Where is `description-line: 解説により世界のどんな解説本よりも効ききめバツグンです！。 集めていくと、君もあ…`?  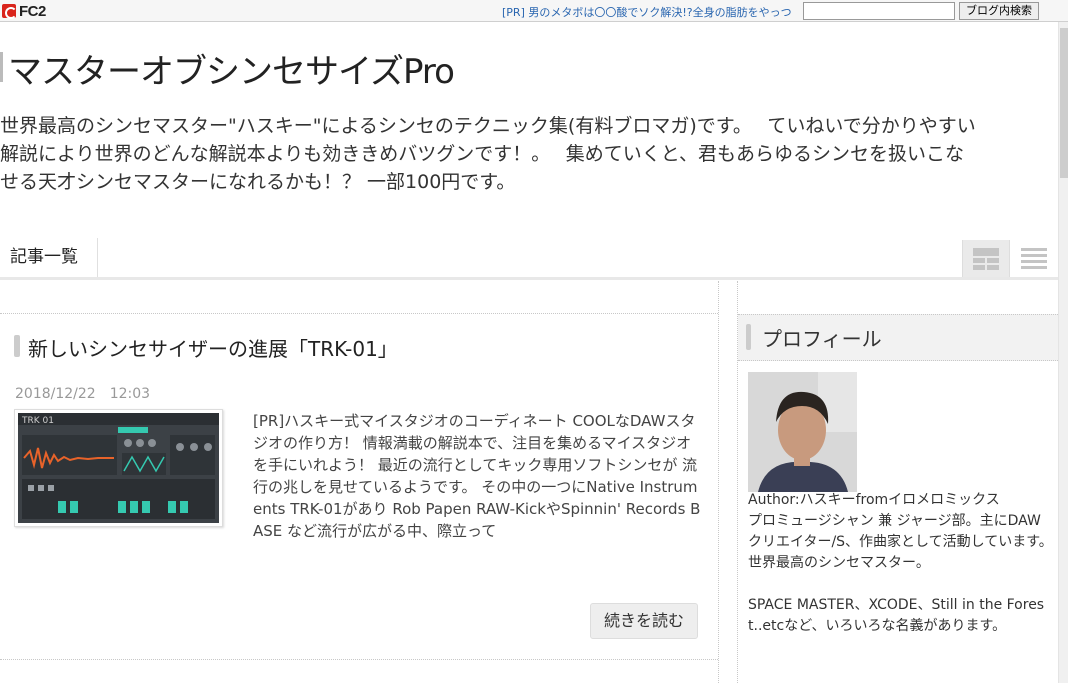 description-line: 解説により世界のどんな解説本よりも効ききめバツグンです！。 集めていくと、君もあ… is located at coordinates (482, 154).